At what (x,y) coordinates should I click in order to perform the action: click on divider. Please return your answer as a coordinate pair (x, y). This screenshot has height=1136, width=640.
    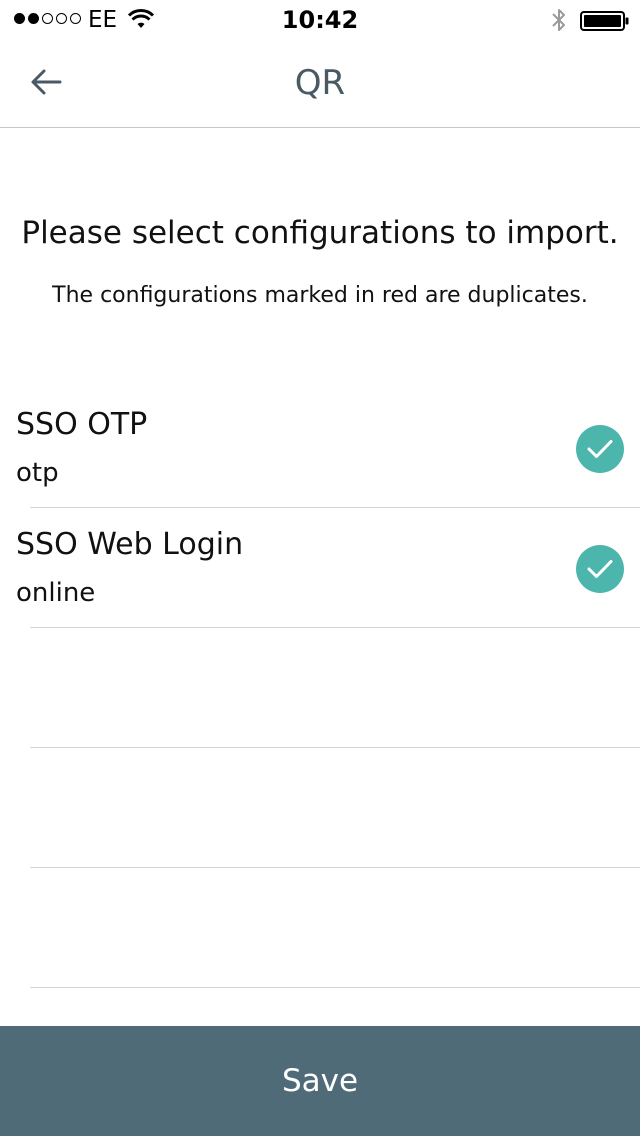
    Looking at the image, I should click on (335, 987).